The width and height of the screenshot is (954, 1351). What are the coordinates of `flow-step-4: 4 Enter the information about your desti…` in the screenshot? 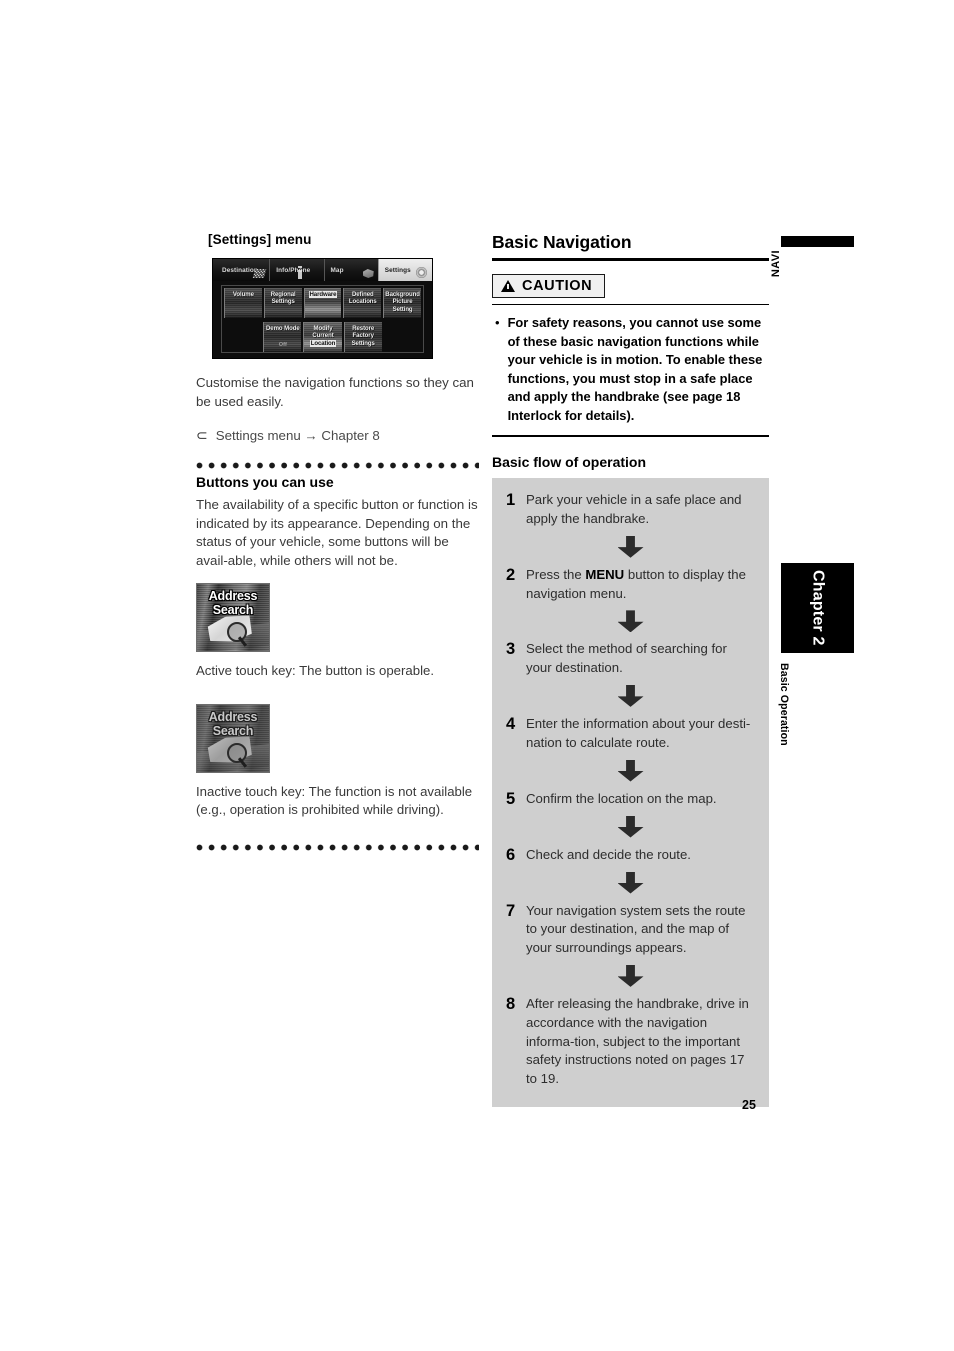 It's located at (630, 734).